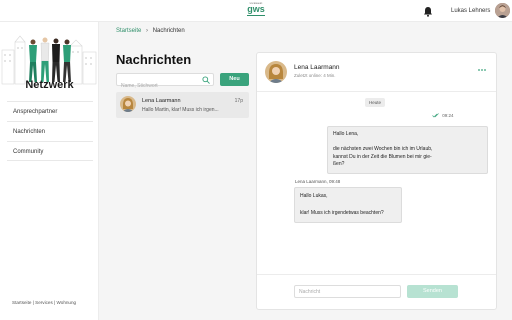  What do you see at coordinates (315, 75) in the screenshot?
I see `chat-contact-status: Zuletzt online: 4 Min.` at bounding box center [315, 75].